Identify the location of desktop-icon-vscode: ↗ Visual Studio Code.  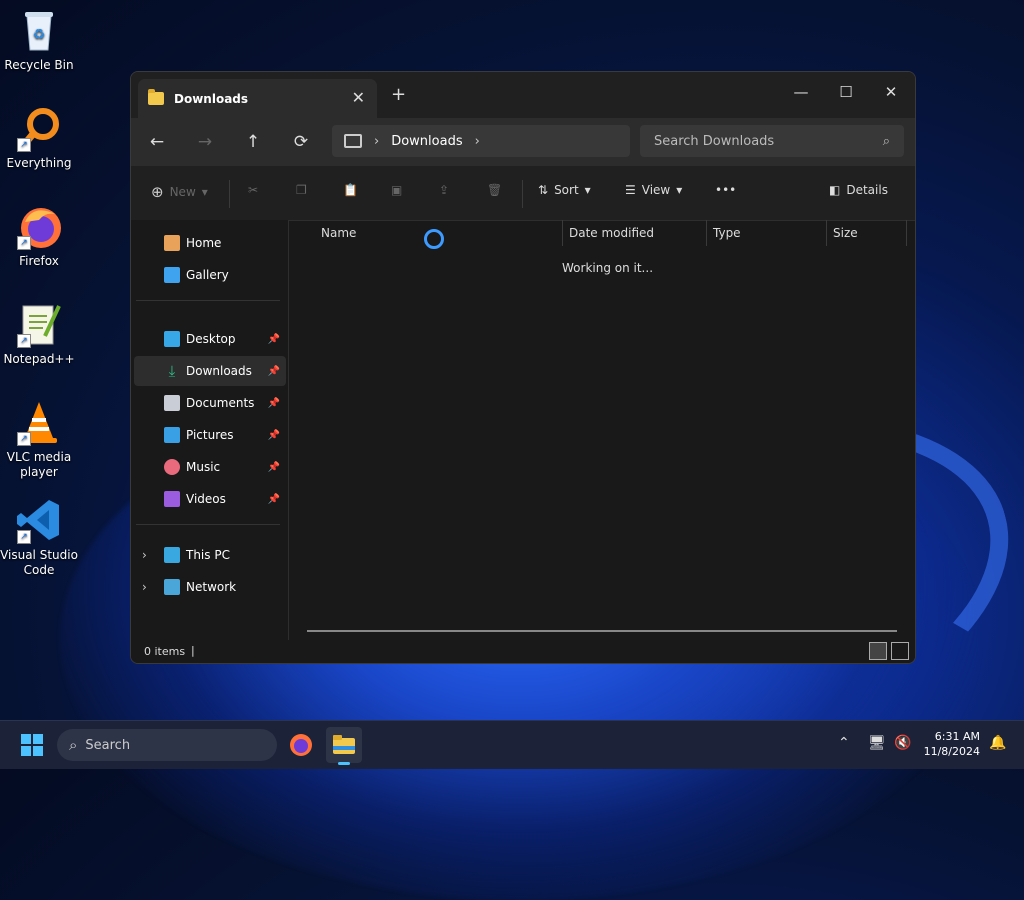
(39, 537).